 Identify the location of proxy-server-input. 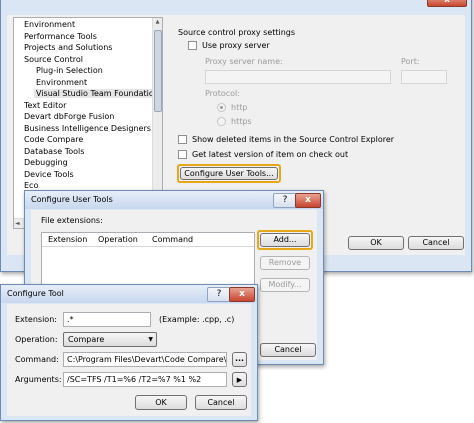
(298, 77).